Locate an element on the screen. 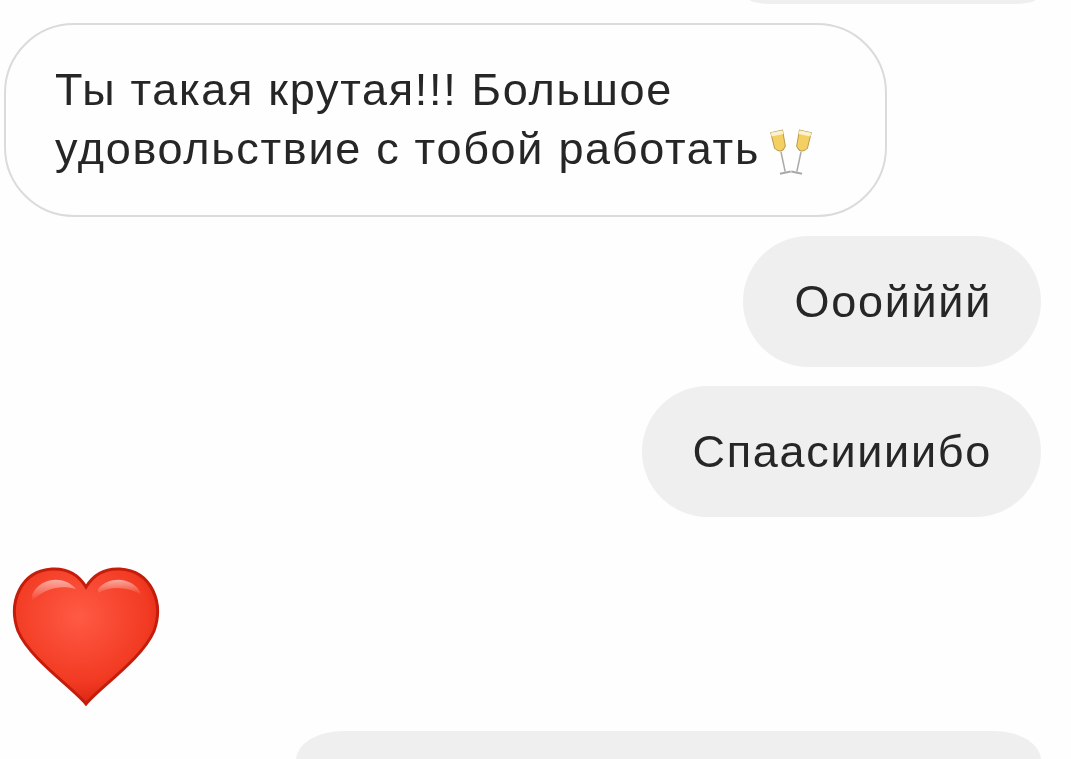  message-text: Ты такая крутая!!! Большое удовольствие с тобой работать is located at coordinates (408, 119).